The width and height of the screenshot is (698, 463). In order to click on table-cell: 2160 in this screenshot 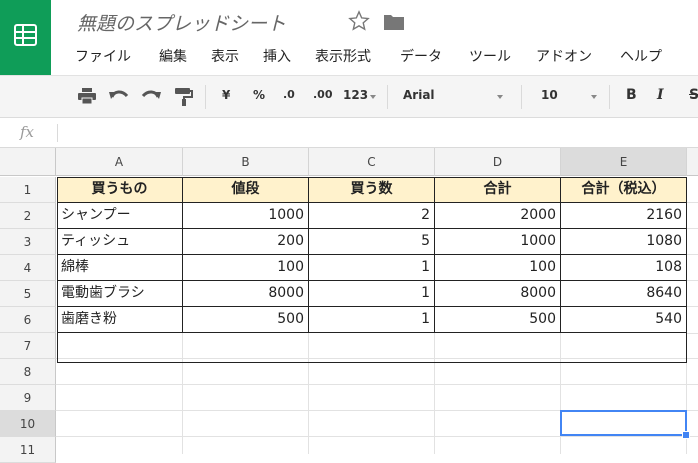, I will do `click(624, 216)`.